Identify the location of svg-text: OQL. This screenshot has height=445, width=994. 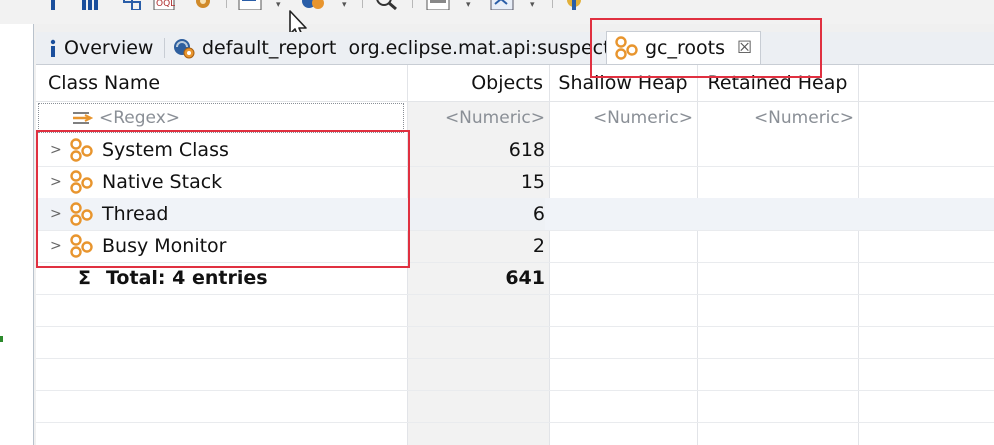
(165, 4).